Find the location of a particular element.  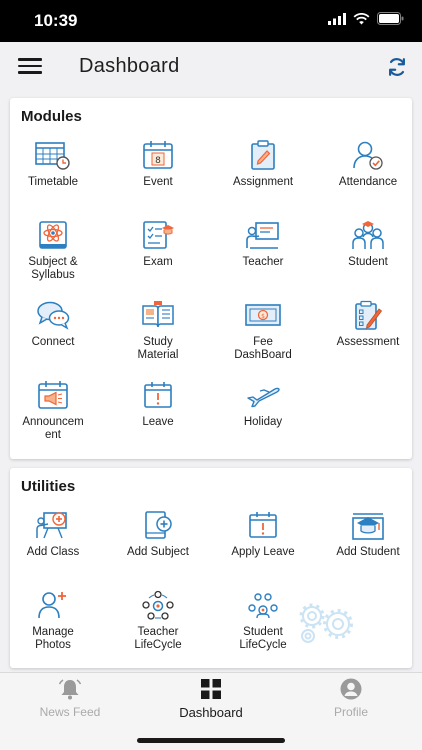

utility-label: Add Class is located at coordinates (53, 552).